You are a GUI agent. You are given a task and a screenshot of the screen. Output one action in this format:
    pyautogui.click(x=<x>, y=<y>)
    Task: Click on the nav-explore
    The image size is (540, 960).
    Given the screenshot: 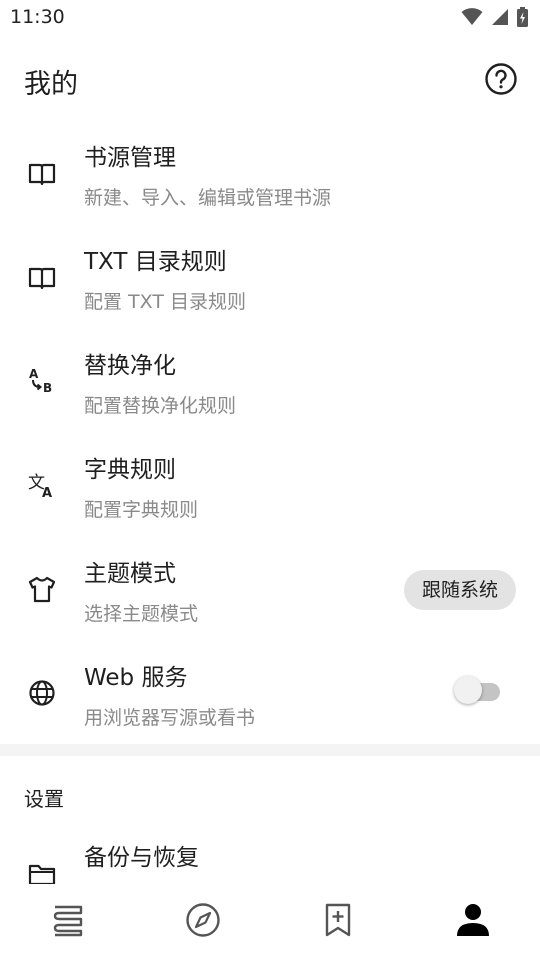 What is the action you would take?
    pyautogui.click(x=202, y=922)
    